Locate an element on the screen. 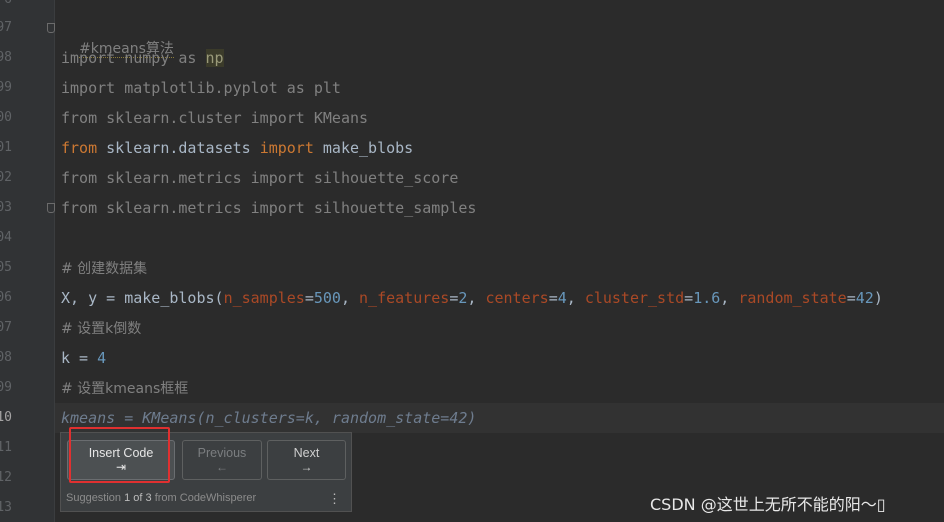  line-number: 01 is located at coordinates (6, 147).